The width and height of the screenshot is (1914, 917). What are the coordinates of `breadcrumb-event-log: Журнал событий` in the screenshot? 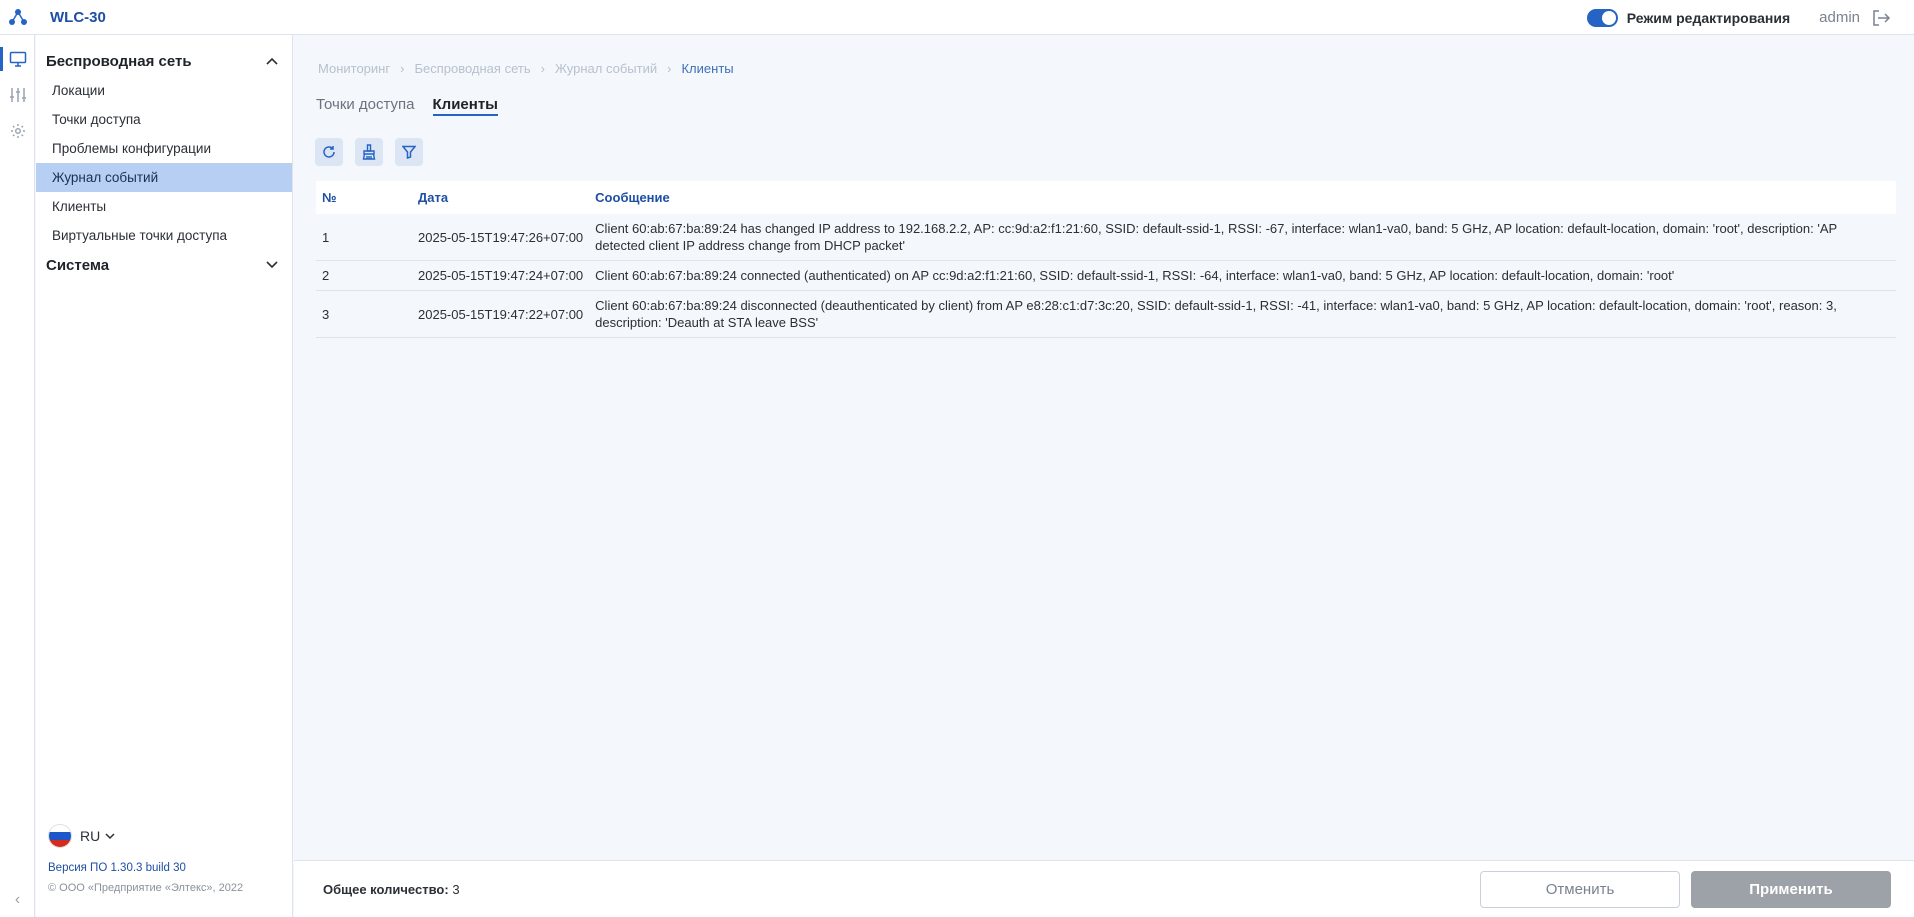 It's located at (606, 68).